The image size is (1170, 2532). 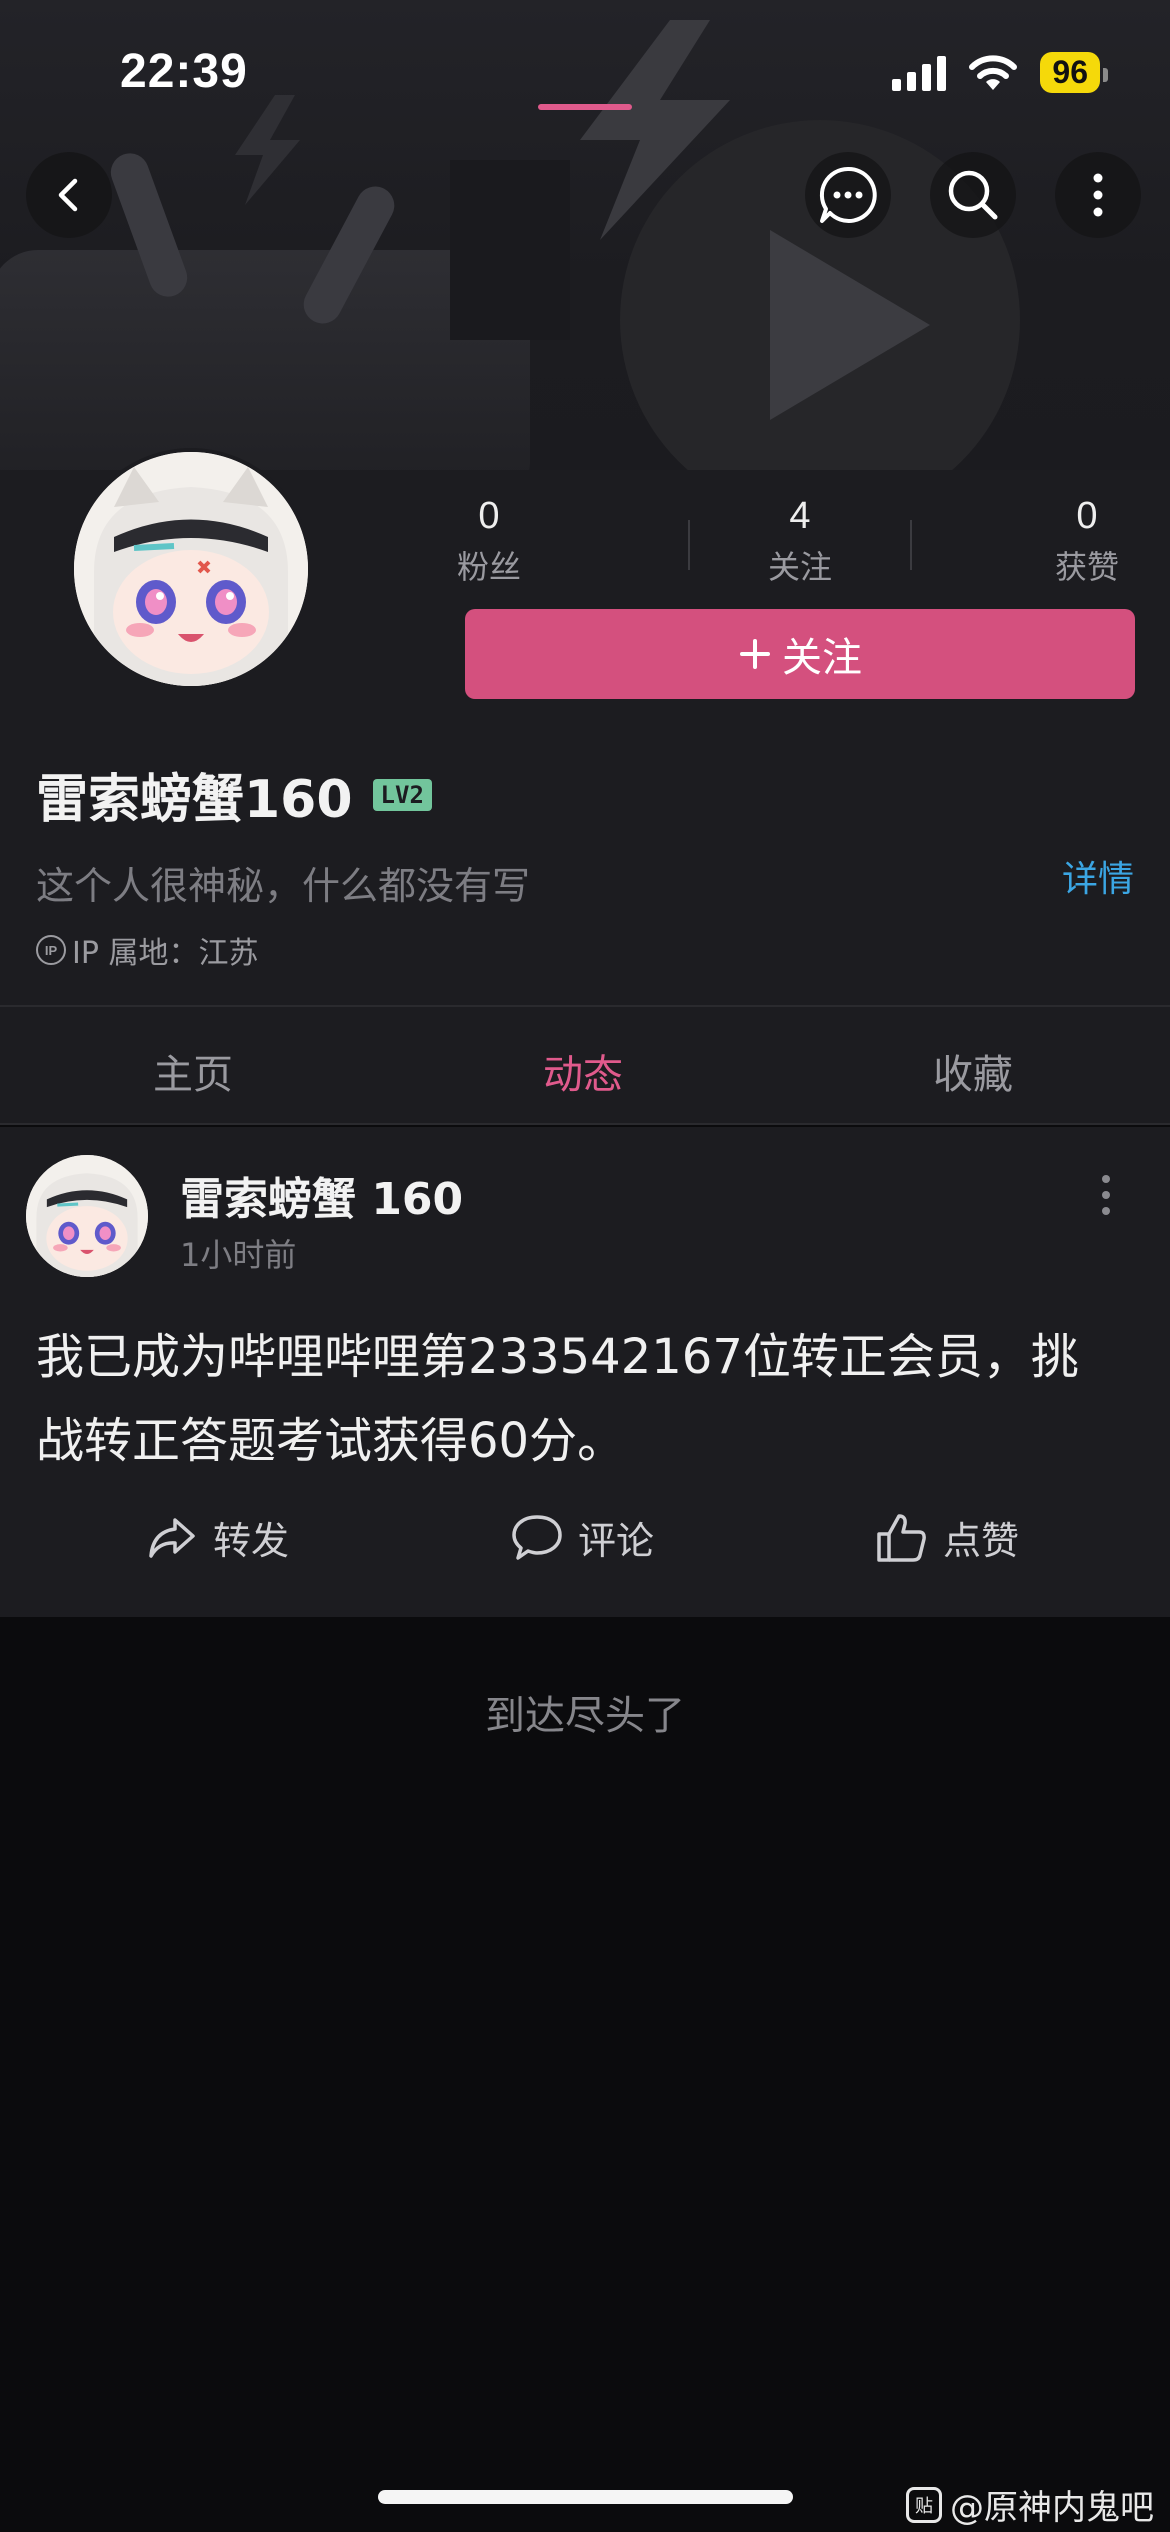 What do you see at coordinates (488, 567) in the screenshot?
I see `stat-fans-label: 粉丝` at bounding box center [488, 567].